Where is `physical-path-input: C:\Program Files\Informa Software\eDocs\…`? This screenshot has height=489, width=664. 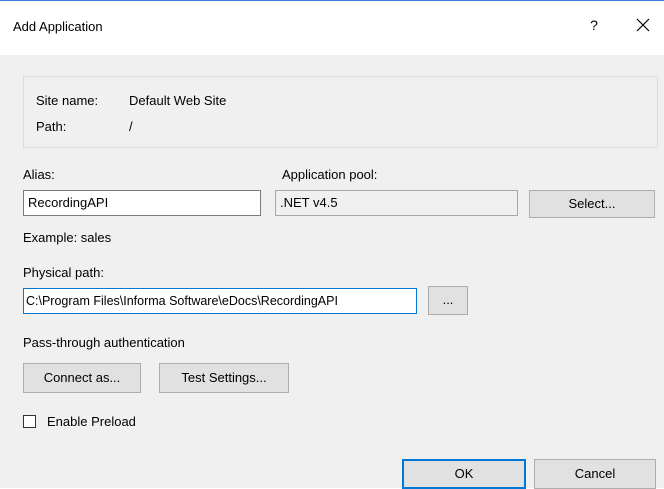
physical-path-input: C:\Program Files\Informa Software\eDocs\… is located at coordinates (220, 301).